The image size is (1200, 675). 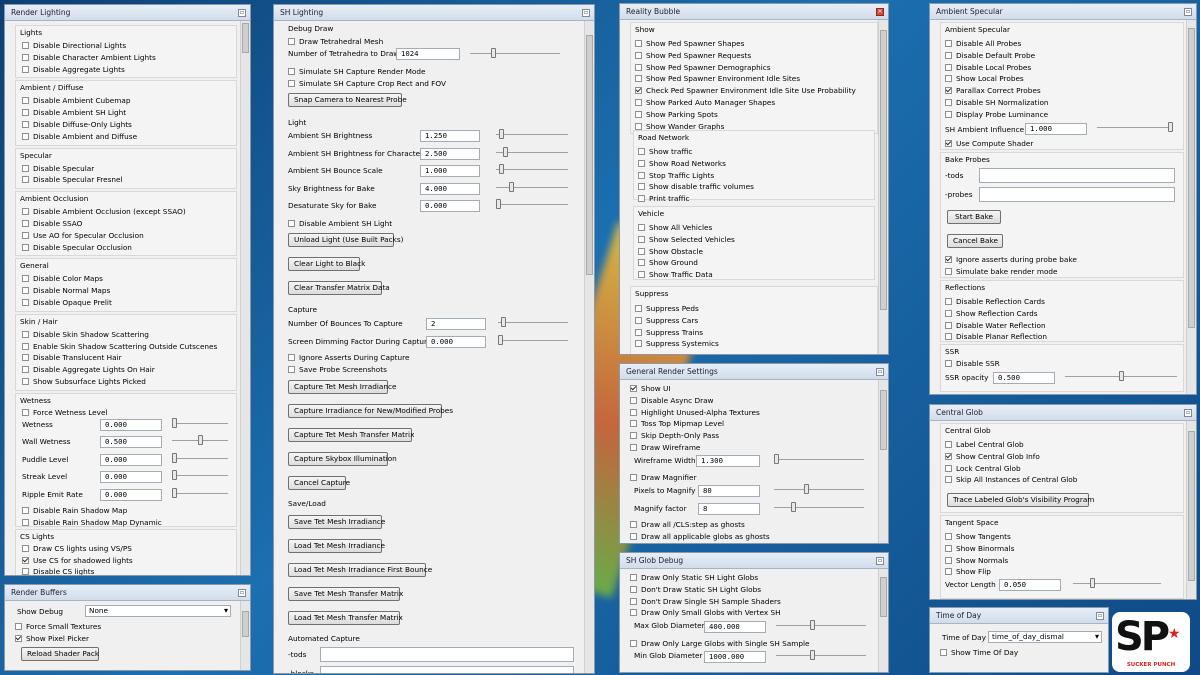 I want to click on save-load-button: Save Tet Mesh Irradiance, so click(x=336, y=522).